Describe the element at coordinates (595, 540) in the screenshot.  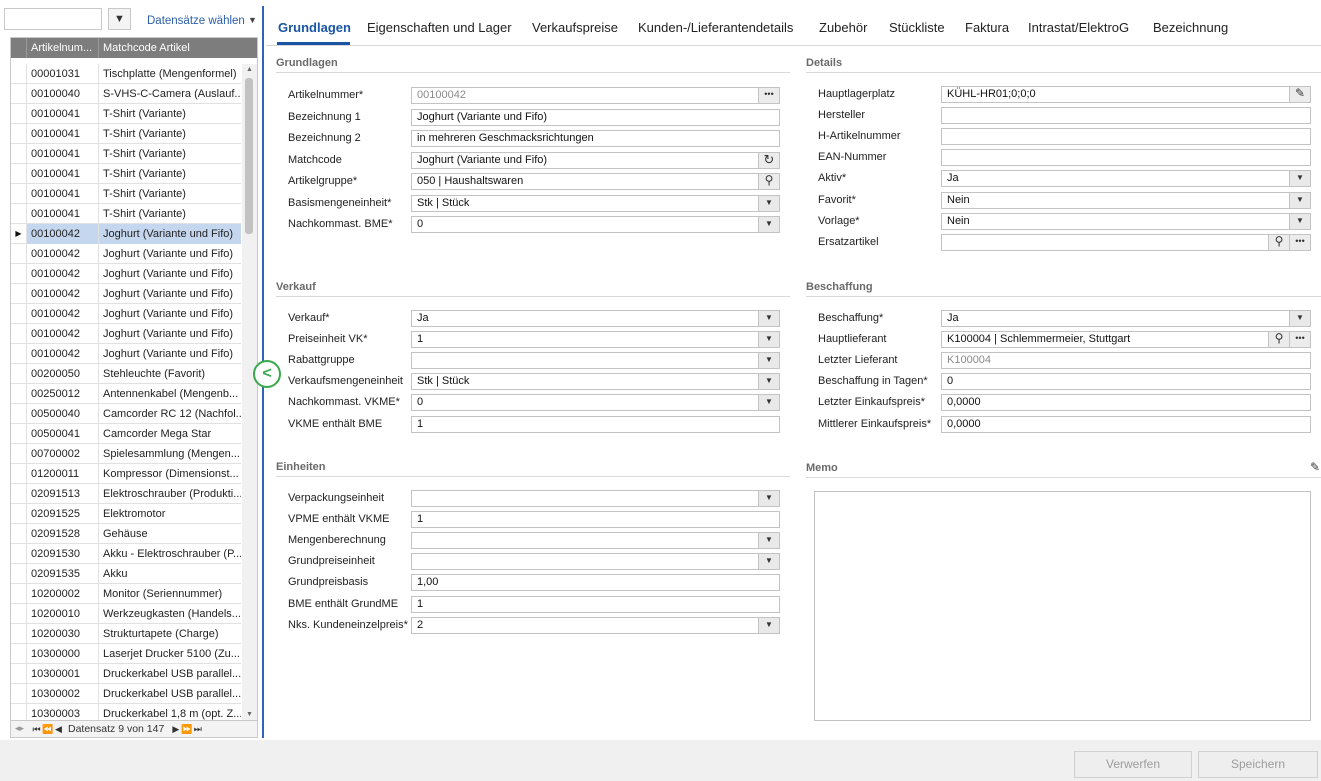
I see `field-einheiten-2: ▼` at that location.